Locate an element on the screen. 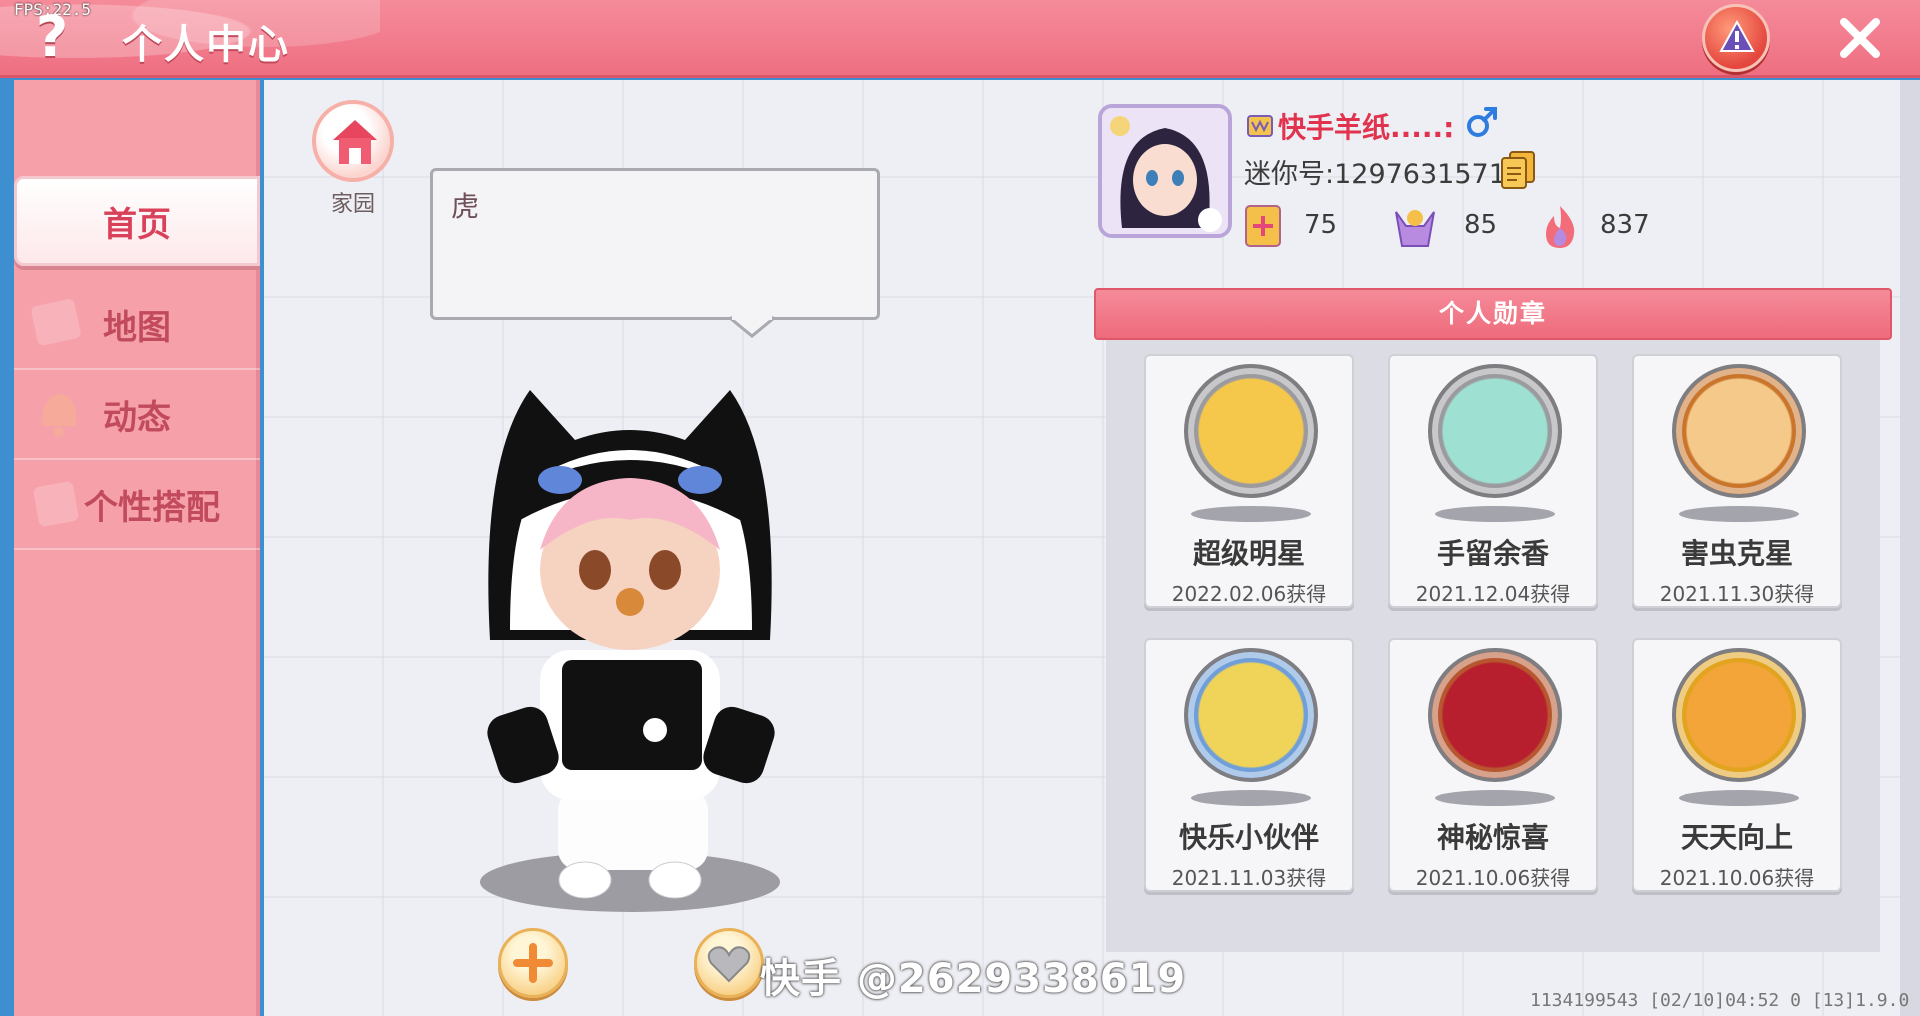 This screenshot has height=1016, width=1920. avatar-image is located at coordinates (1165, 171).